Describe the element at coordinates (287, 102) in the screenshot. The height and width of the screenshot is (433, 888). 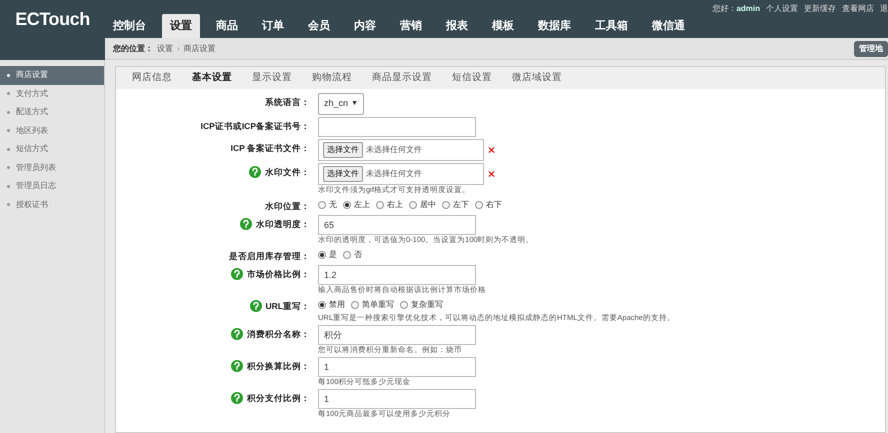
I see `field-label: 系统语言：` at that location.